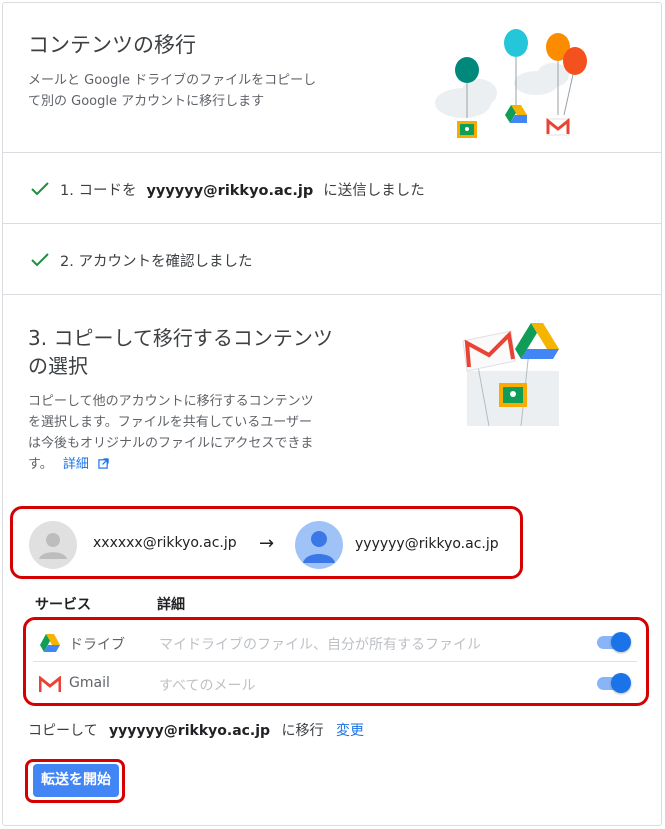 The width and height of the screenshot is (665, 829). Describe the element at coordinates (172, 80) in the screenshot. I see `page-description-line1: メールと Google ドライブのファイルをコピーし` at that location.